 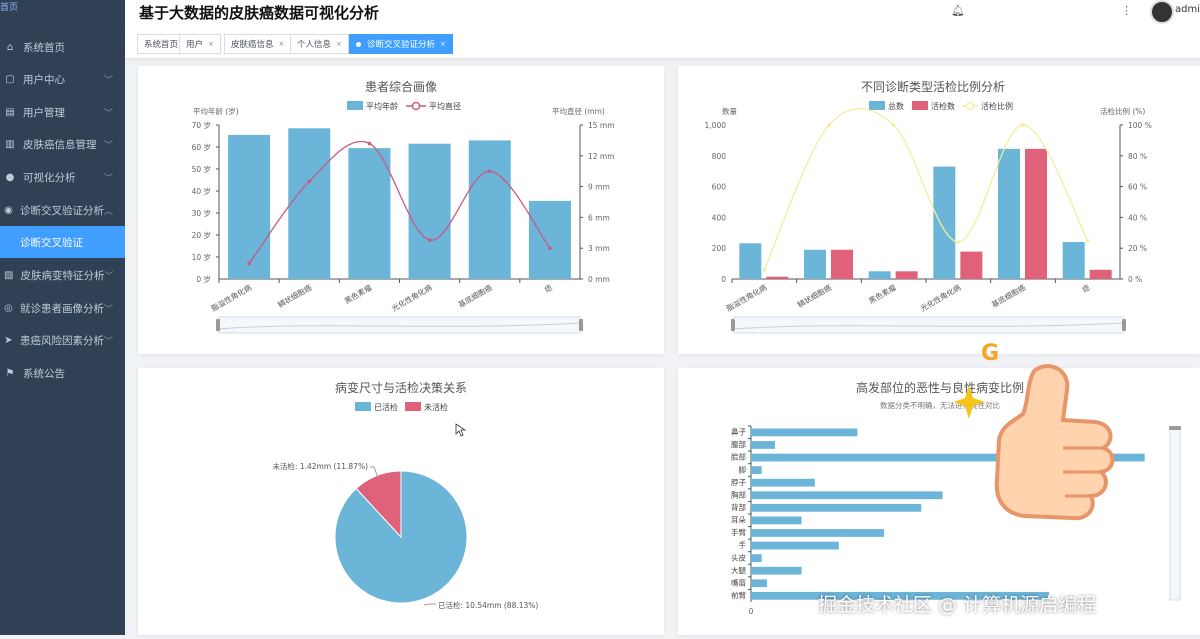 I want to click on sidebar-item-menu-8: ◎ 就诊患者画像分析 ﹀, so click(x=62, y=308).